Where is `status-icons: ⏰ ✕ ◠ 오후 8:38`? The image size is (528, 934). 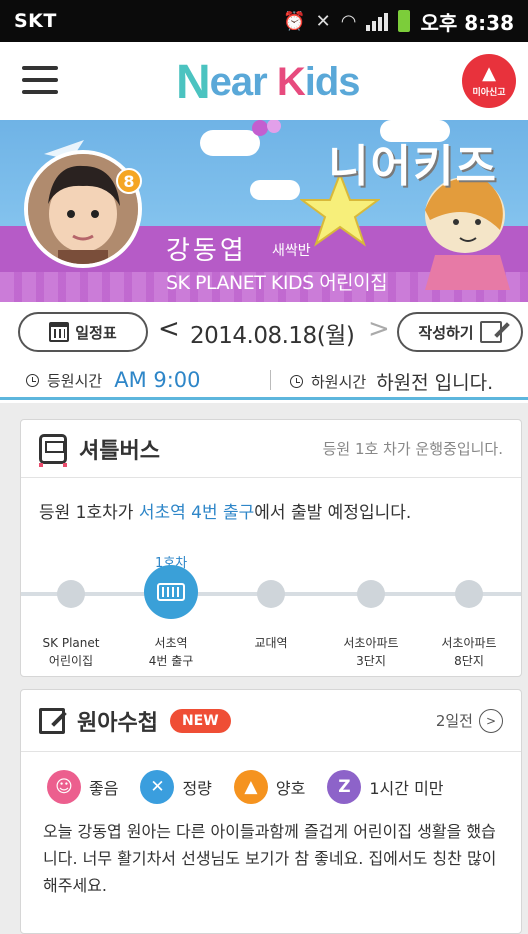 status-icons: ⏰ ✕ ◠ 오후 8:38 is located at coordinates (398, 21).